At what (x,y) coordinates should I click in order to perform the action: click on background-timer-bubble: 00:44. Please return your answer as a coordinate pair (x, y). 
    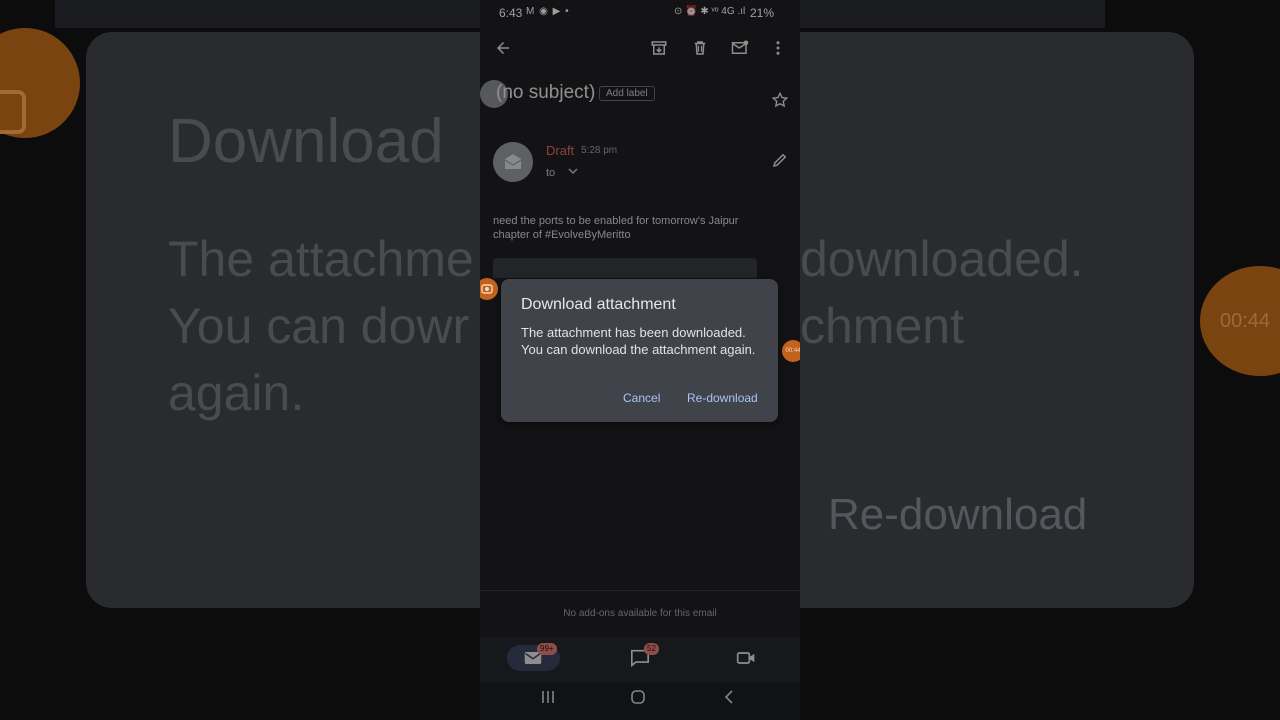
    Looking at the image, I should click on (1240, 321).